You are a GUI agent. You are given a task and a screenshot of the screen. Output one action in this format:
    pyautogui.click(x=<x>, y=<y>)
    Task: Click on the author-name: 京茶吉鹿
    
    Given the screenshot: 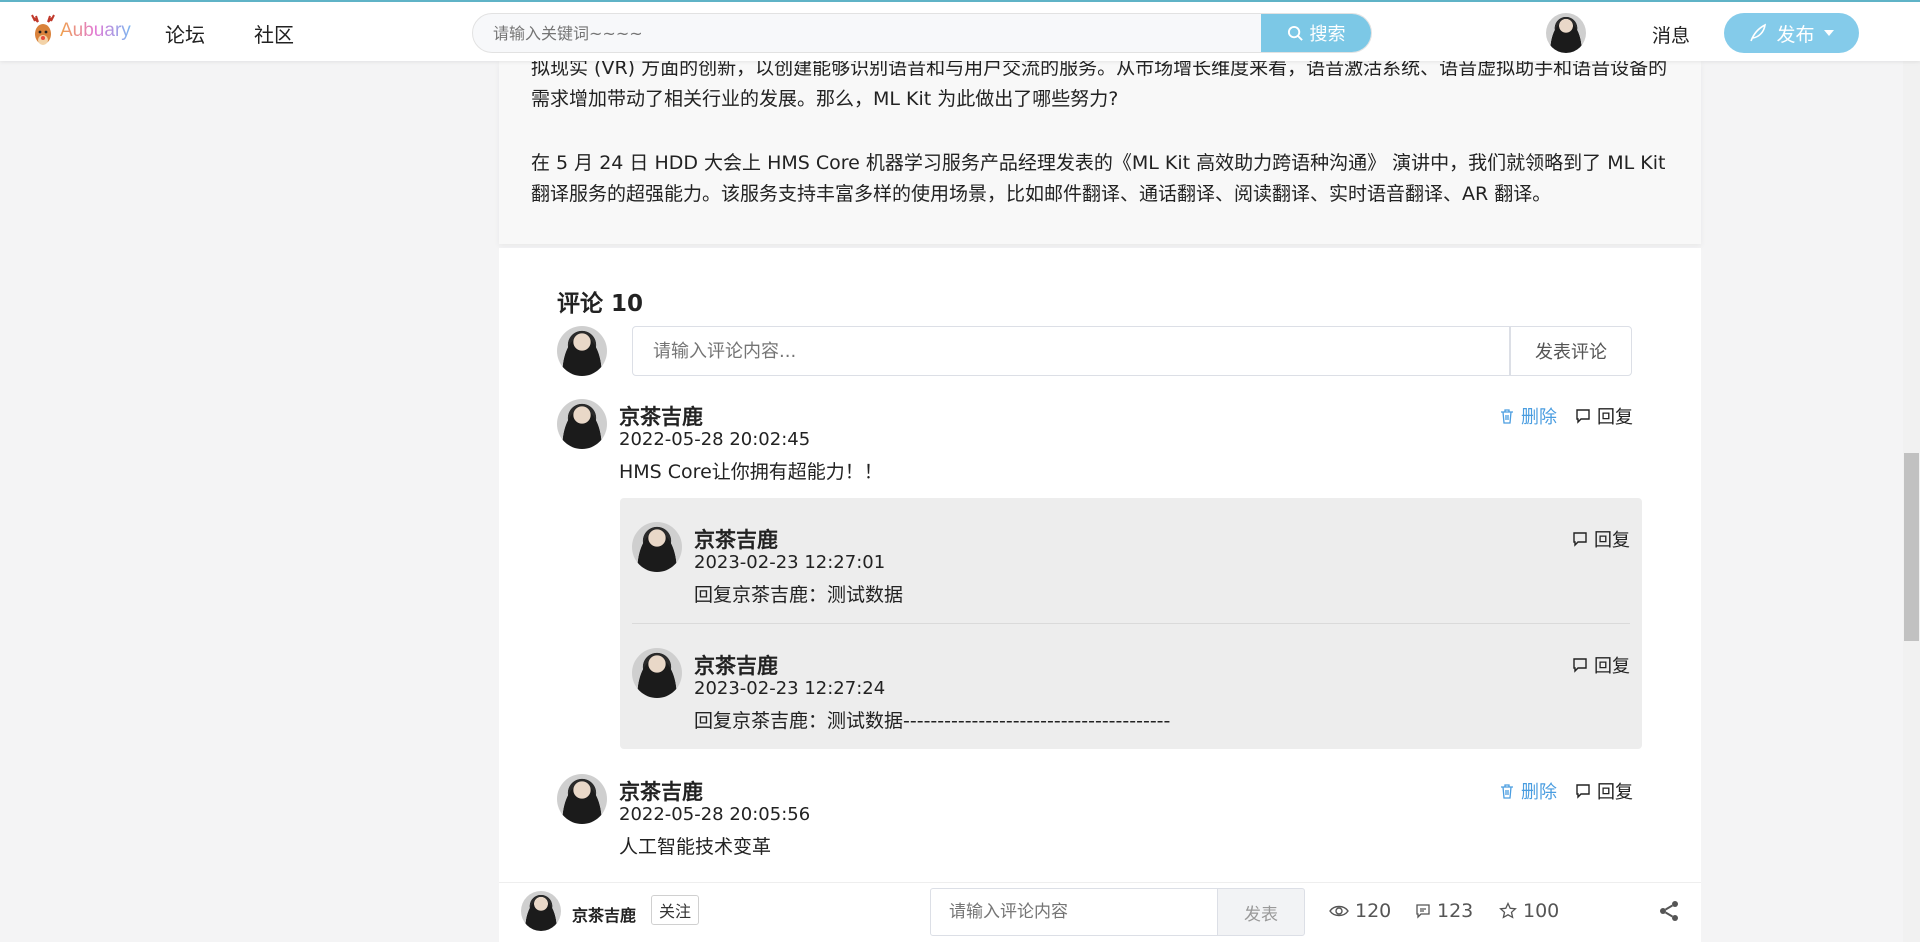 What is the action you would take?
    pyautogui.click(x=604, y=915)
    